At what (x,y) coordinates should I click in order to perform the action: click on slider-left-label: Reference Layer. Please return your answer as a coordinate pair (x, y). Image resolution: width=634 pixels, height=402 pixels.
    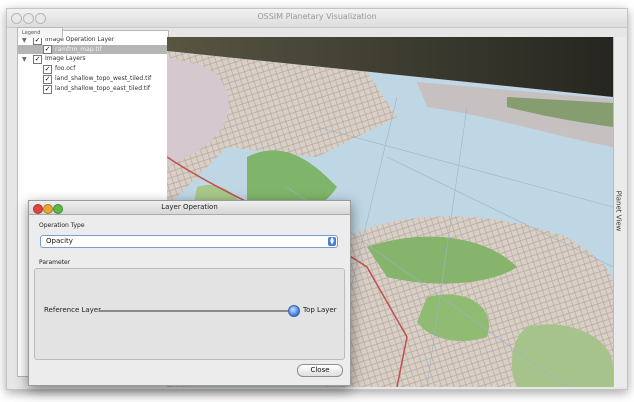
    Looking at the image, I should click on (72, 310).